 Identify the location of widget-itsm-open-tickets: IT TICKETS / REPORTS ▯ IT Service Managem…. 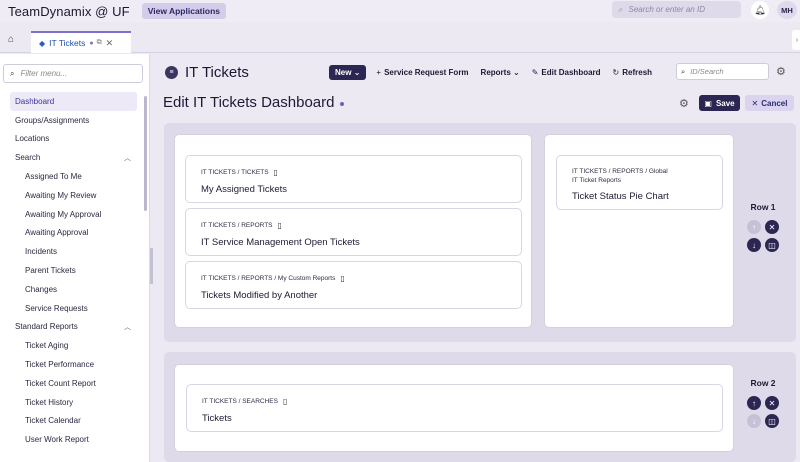
(353, 232).